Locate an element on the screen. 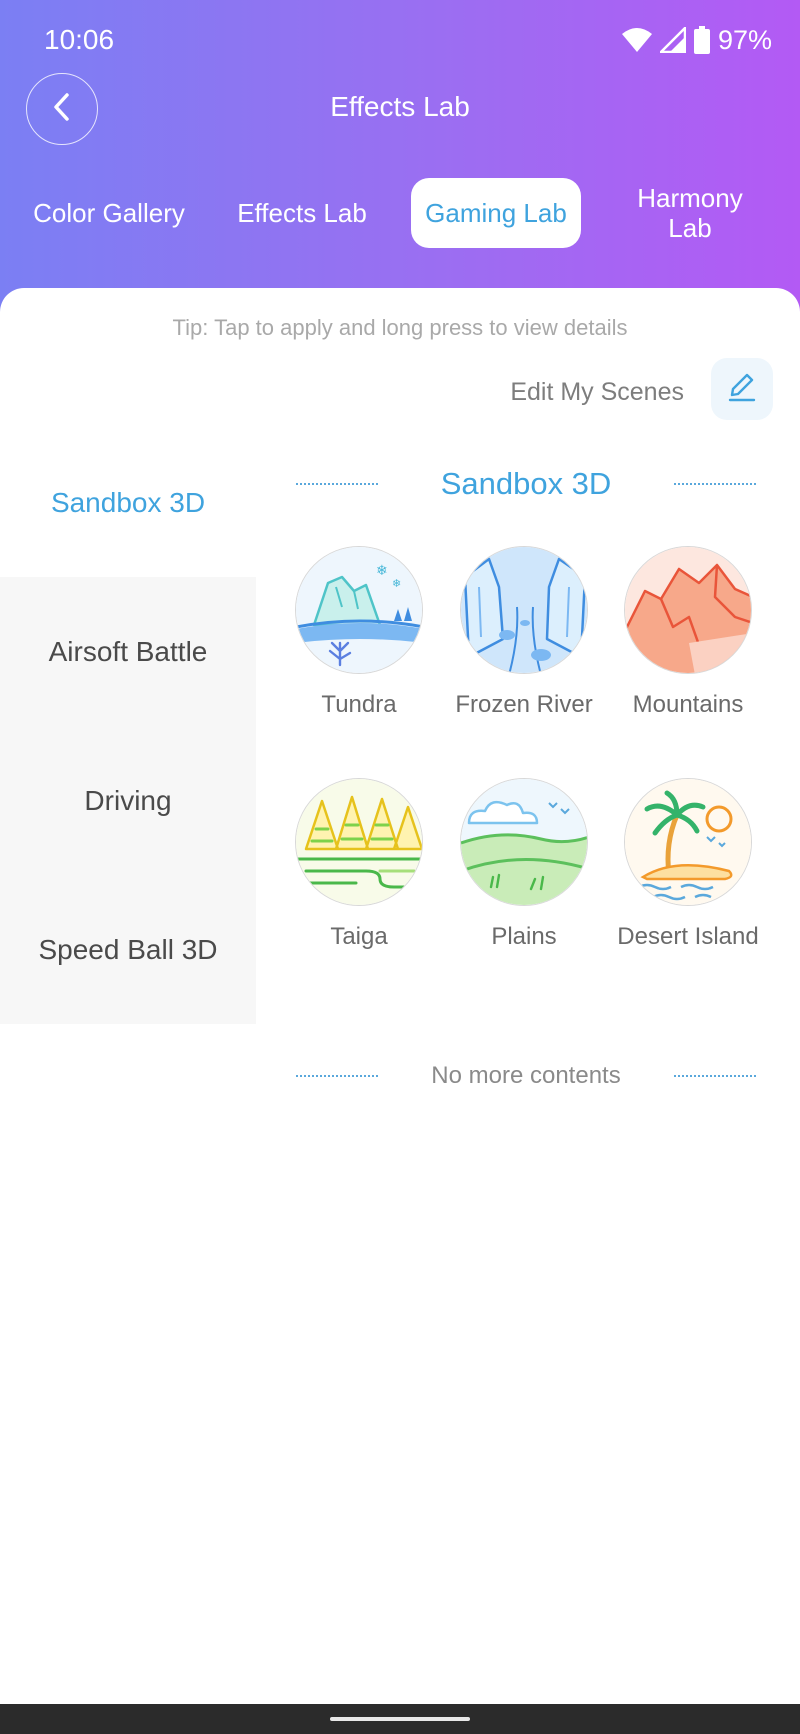  status-icons: 97% is located at coordinates (696, 40).